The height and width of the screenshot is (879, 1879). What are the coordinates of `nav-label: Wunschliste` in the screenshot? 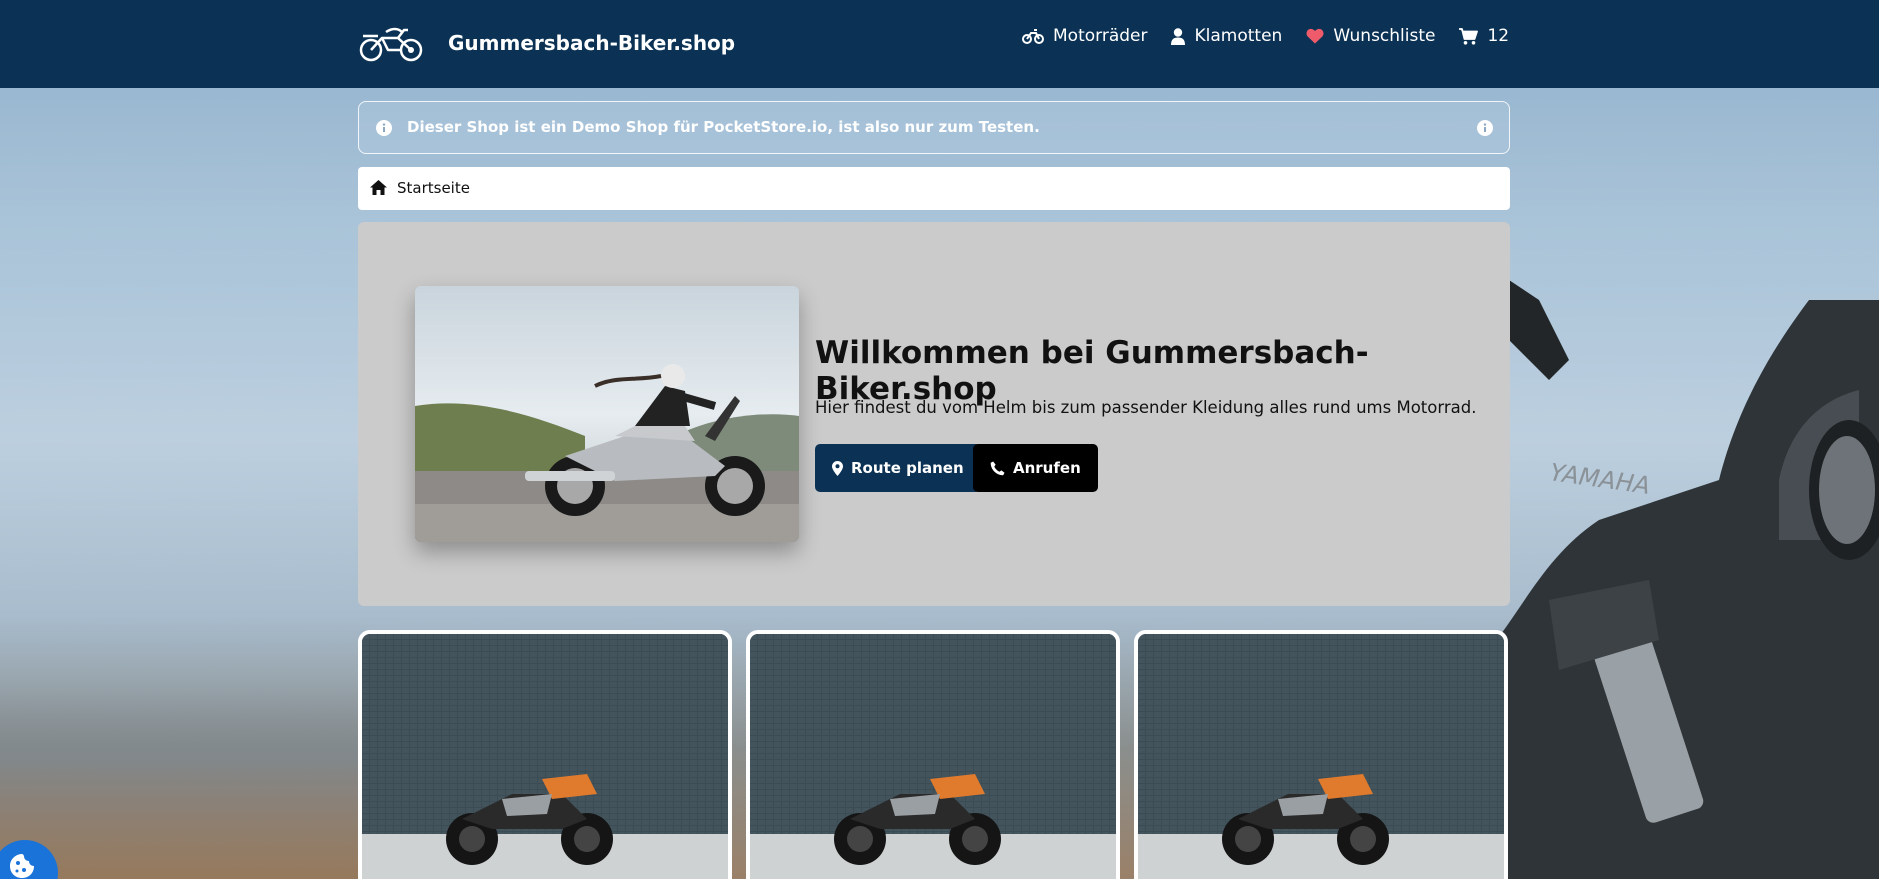 It's located at (1384, 36).